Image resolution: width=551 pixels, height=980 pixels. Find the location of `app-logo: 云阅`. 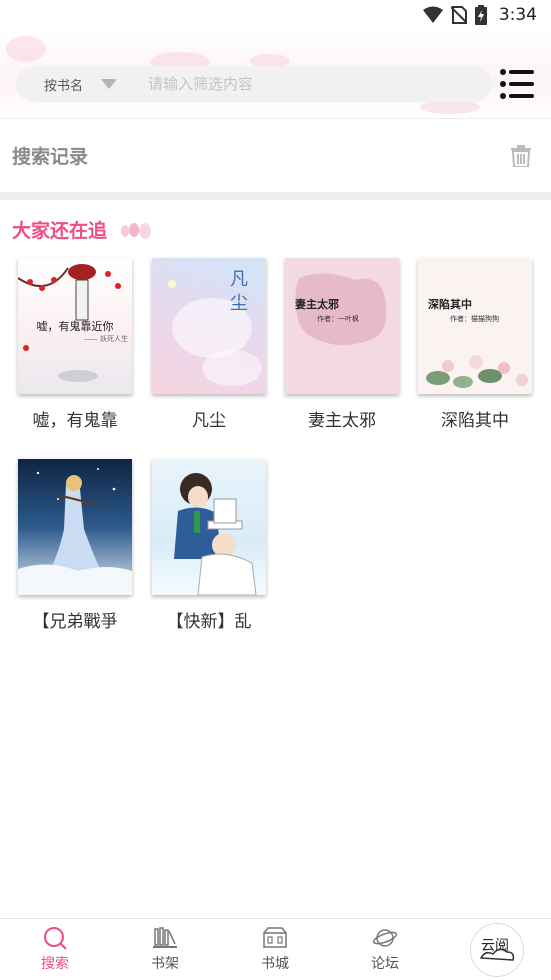

app-logo: 云阅 is located at coordinates (497, 950).